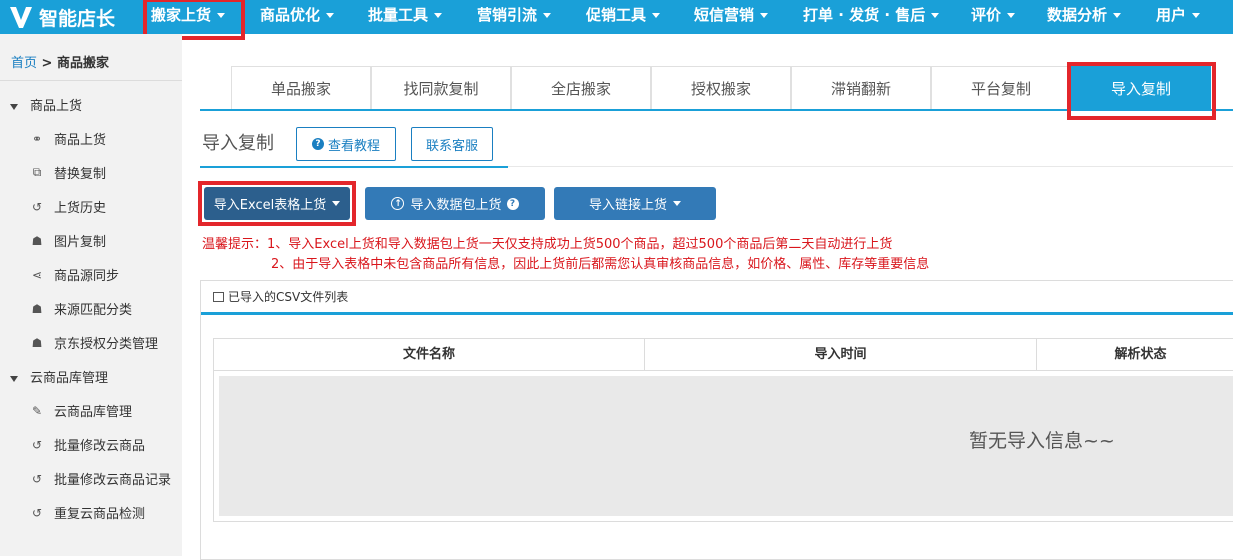  I want to click on contact-support-button: 联系客服, so click(452, 144).